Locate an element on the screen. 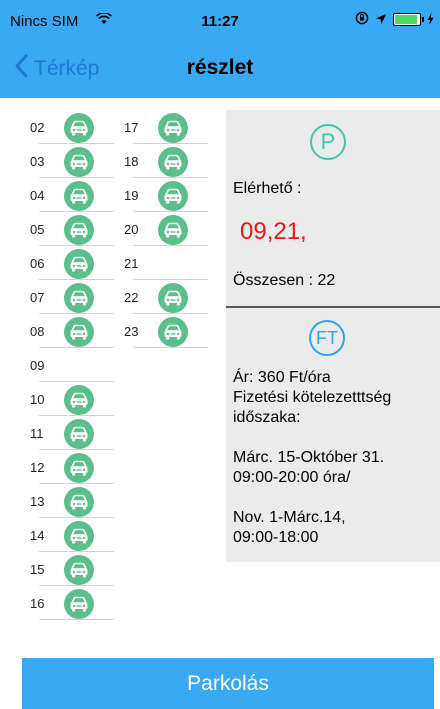 This screenshot has width=440, height=709. spot-row-15: 15 is located at coordinates (74, 569).